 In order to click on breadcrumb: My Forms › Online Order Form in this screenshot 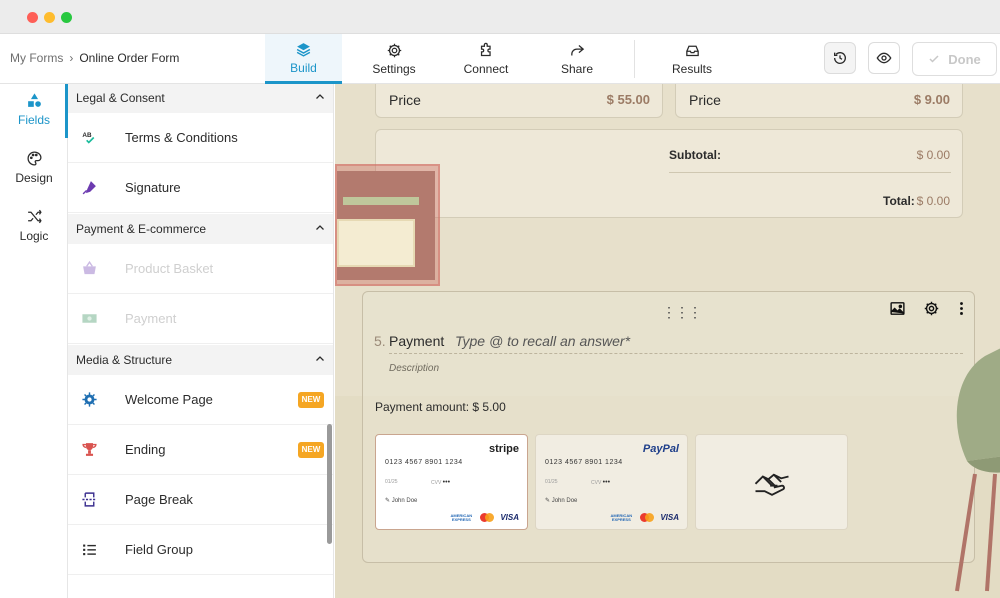, I will do `click(94, 58)`.